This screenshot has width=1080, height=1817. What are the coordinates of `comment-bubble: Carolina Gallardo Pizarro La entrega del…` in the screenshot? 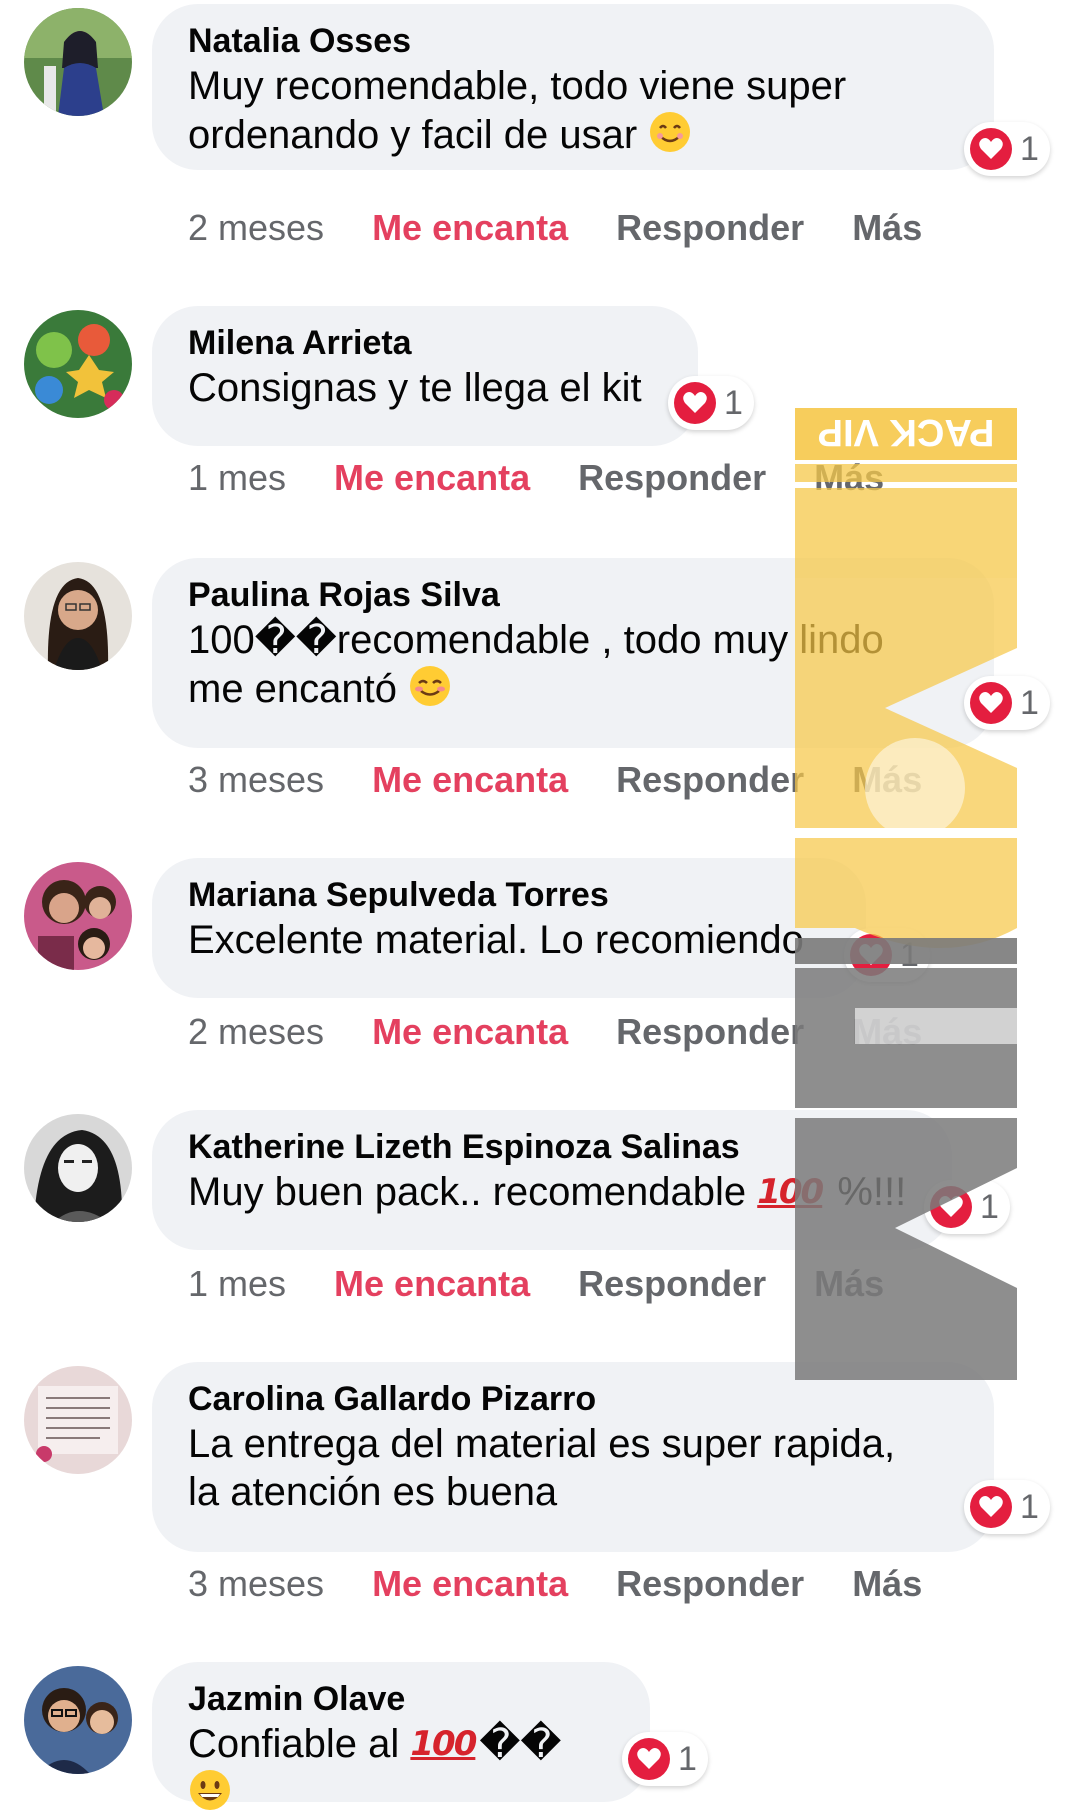 It's located at (573, 1457).